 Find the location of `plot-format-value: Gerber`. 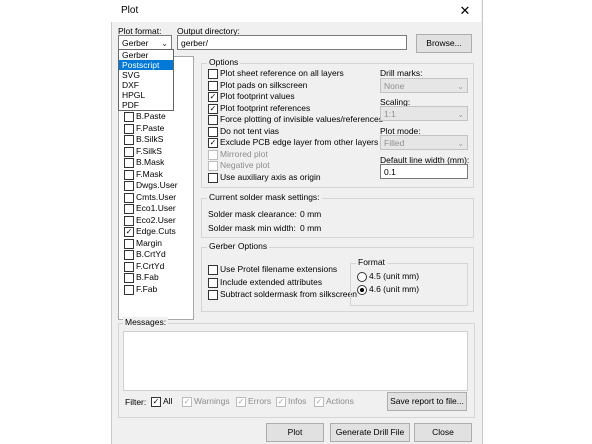

plot-format-value: Gerber is located at coordinates (135, 43).